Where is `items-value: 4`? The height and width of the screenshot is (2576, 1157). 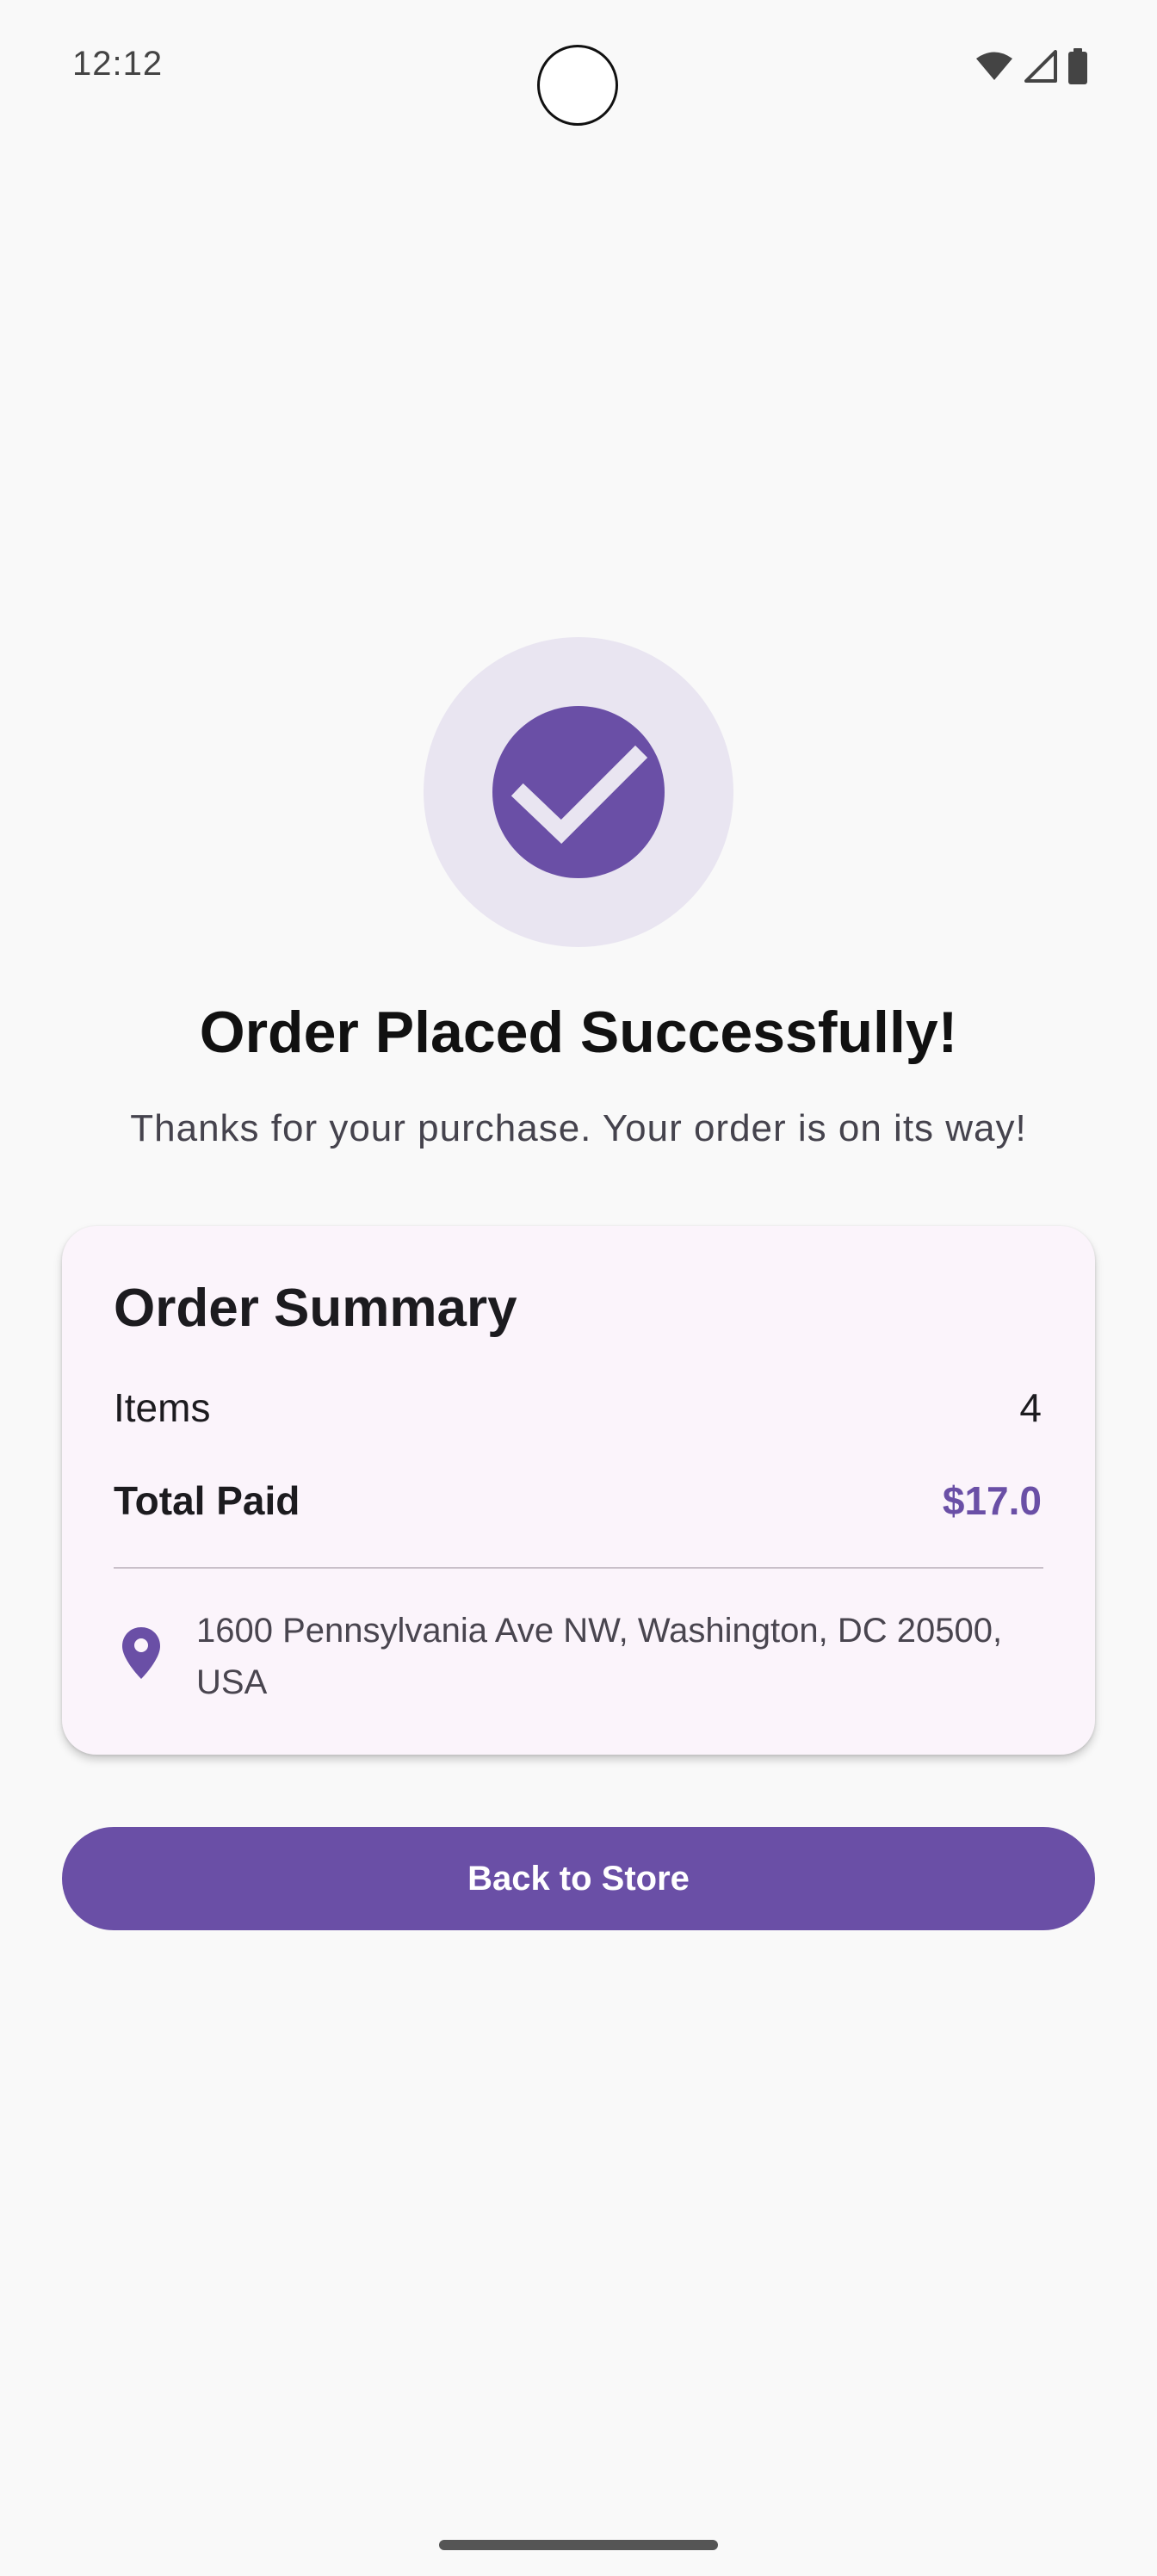
items-value: 4 is located at coordinates (1030, 1407).